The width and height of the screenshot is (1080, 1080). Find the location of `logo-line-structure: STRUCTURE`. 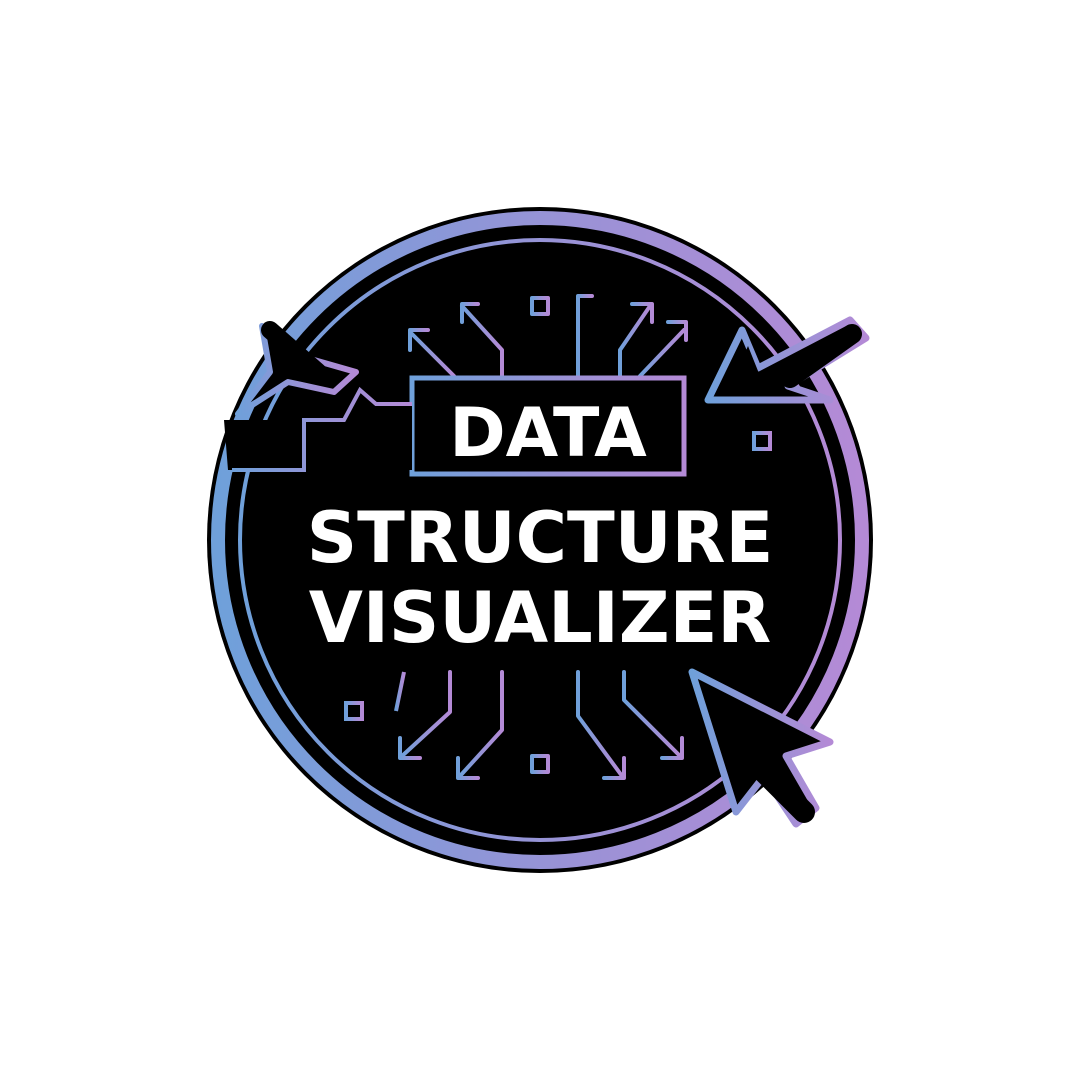

logo-line-structure: STRUCTURE is located at coordinates (540, 538).